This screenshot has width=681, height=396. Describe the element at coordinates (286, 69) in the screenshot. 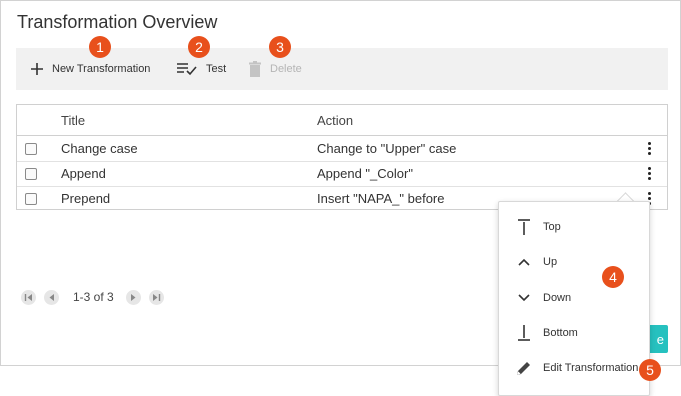

I see `delete-label: Delete` at that location.